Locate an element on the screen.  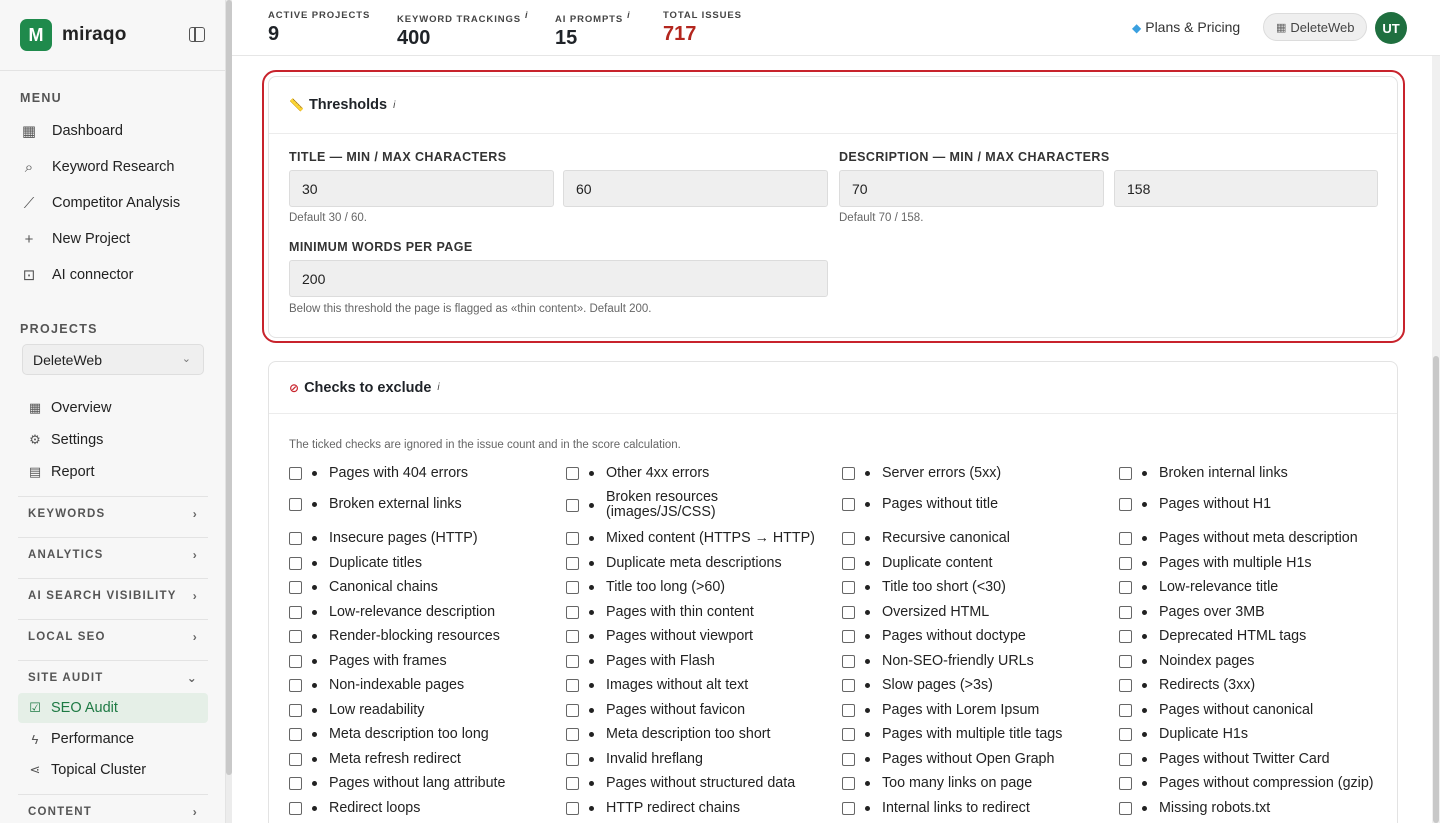
exclude-check-item: Mixed content (HTTPS → HTTP) is located at coordinates (690, 538).